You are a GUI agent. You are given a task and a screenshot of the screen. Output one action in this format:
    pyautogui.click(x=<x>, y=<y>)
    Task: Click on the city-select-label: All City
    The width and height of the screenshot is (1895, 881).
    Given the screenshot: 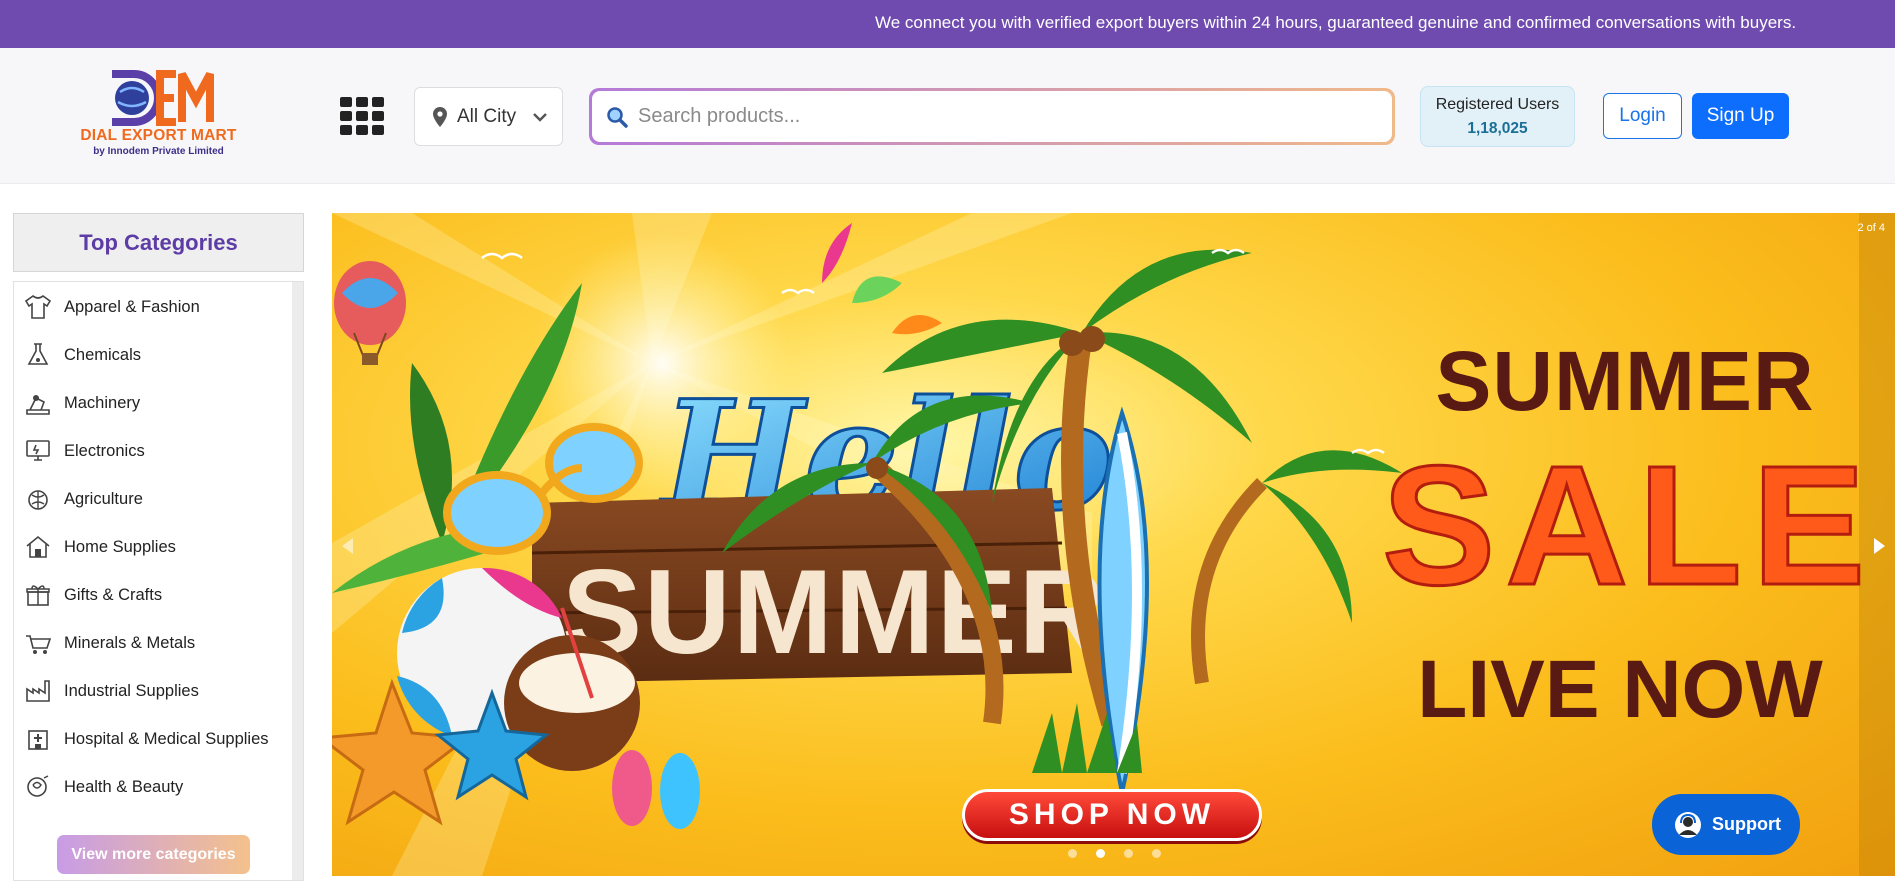 What is the action you would take?
    pyautogui.click(x=487, y=116)
    